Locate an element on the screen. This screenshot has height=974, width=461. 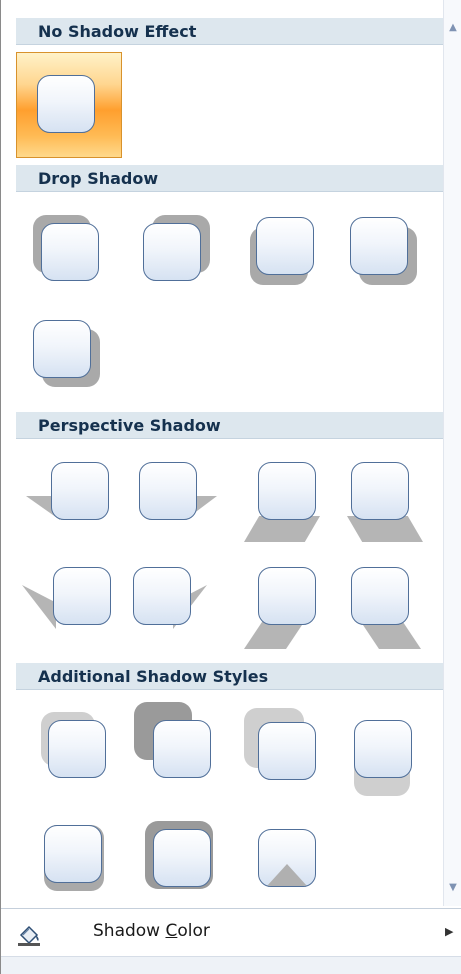
vertical-scrollbar: ▲ ▼ is located at coordinates (452, 453).